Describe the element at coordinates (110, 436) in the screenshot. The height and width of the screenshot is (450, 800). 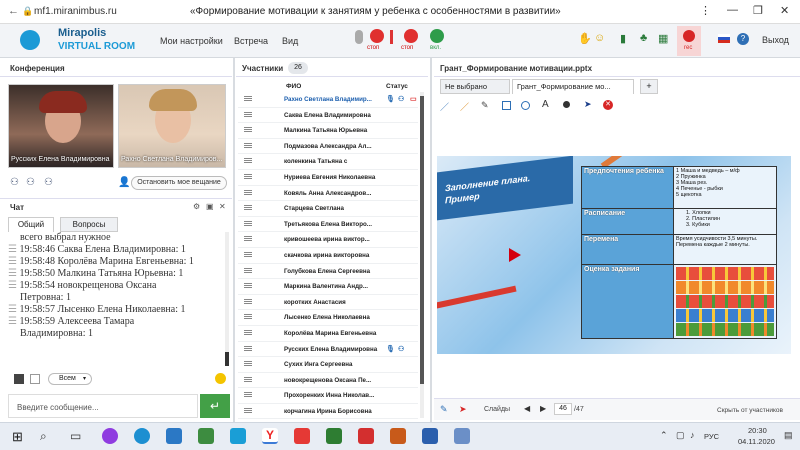
I see `cortana-icon` at that location.